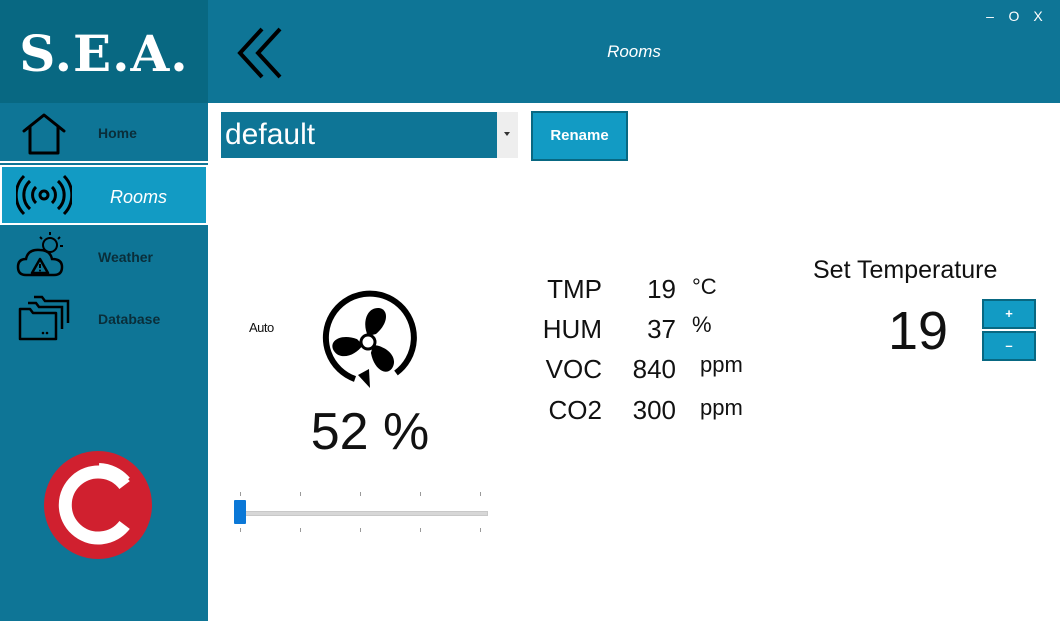 This screenshot has height=621, width=1060. I want to click on window-controls: – O X, so click(1014, 16).